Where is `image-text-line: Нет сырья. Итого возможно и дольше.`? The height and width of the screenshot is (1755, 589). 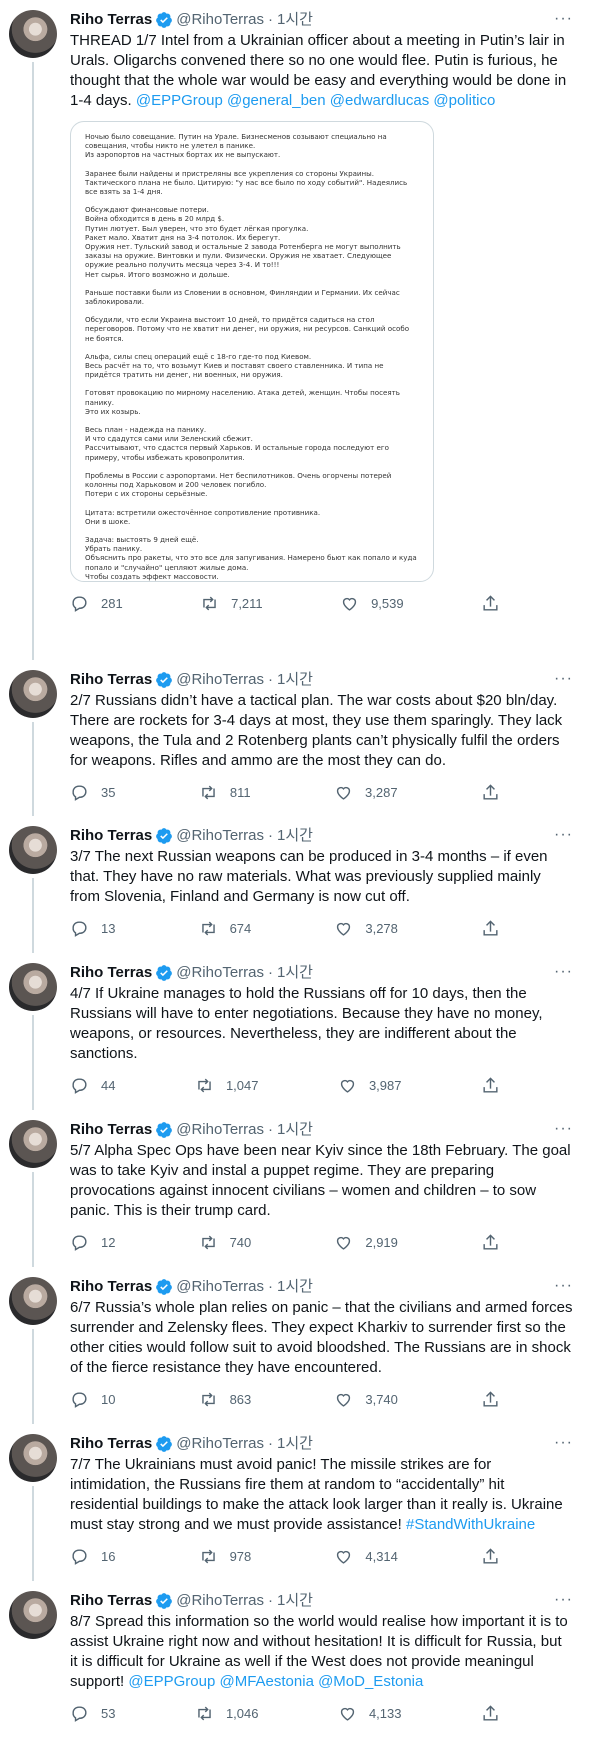 image-text-line: Нет сырья. Итого возможно и дольше. is located at coordinates (157, 274).